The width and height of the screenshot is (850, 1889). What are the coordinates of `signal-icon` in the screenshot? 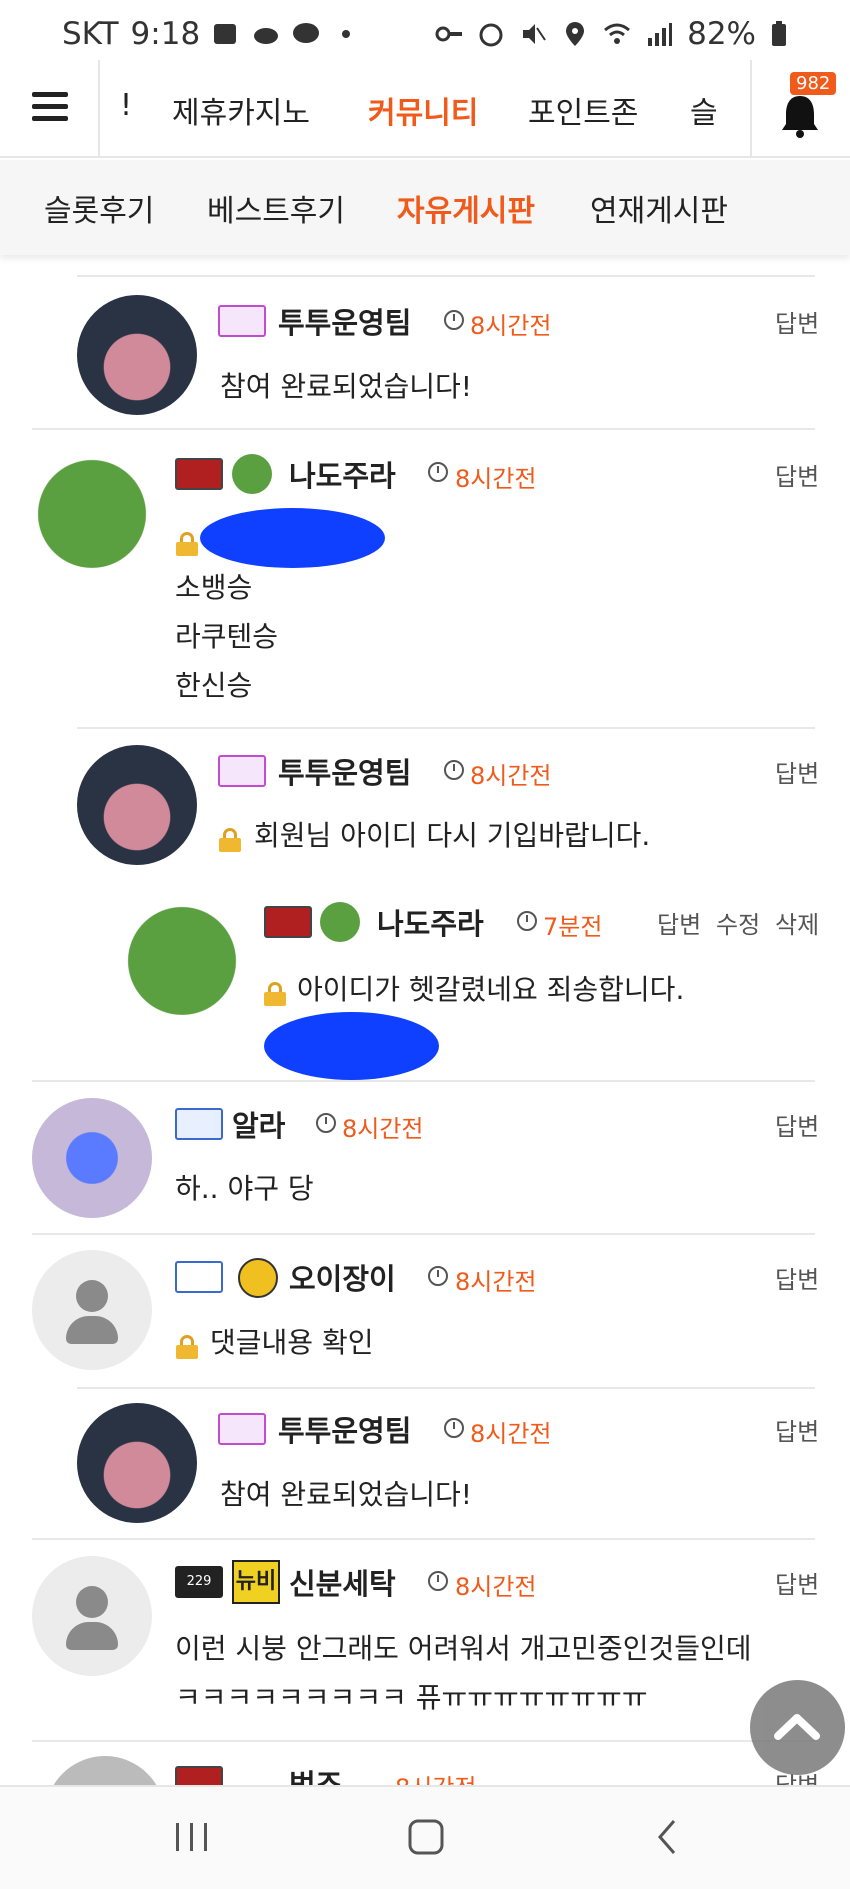 It's located at (659, 34).